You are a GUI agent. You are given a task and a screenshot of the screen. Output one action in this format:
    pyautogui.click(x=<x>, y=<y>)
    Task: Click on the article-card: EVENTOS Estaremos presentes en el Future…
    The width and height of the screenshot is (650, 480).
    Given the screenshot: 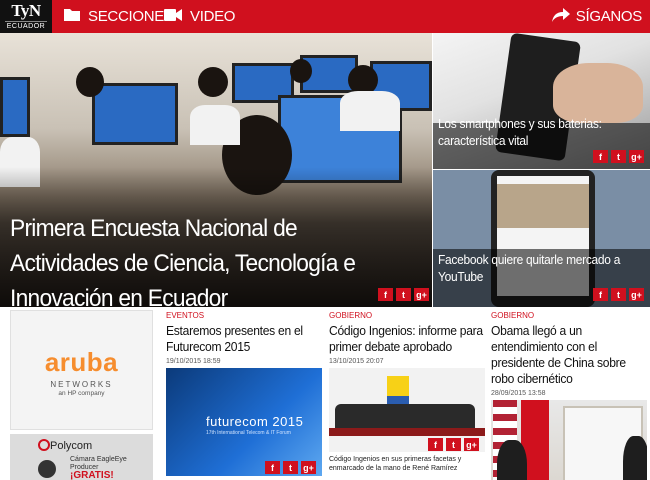 What is the action you would take?
    pyautogui.click(x=244, y=393)
    